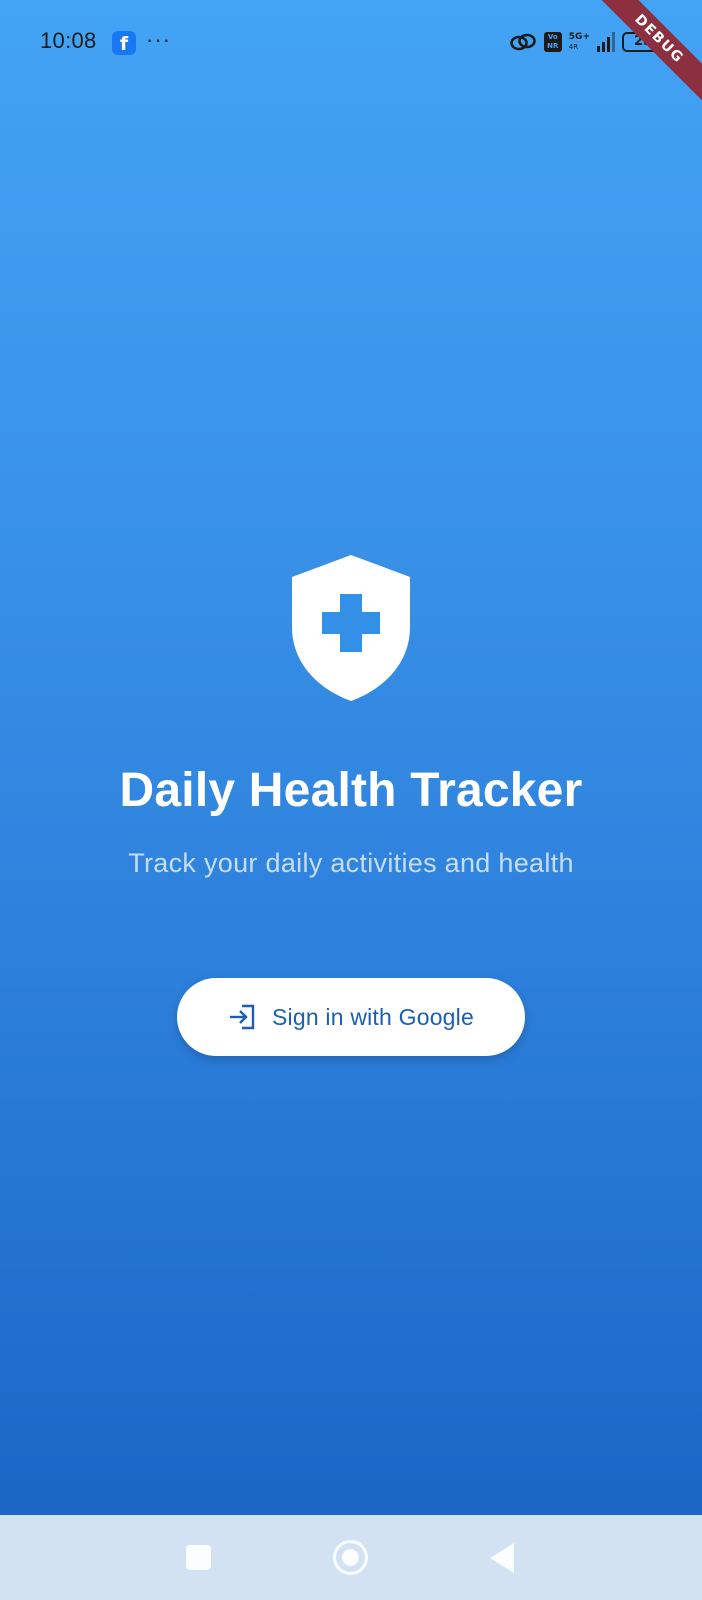 This screenshot has height=1600, width=702. What do you see at coordinates (351, 790) in the screenshot?
I see `app-title: Daily Health Tracker` at bounding box center [351, 790].